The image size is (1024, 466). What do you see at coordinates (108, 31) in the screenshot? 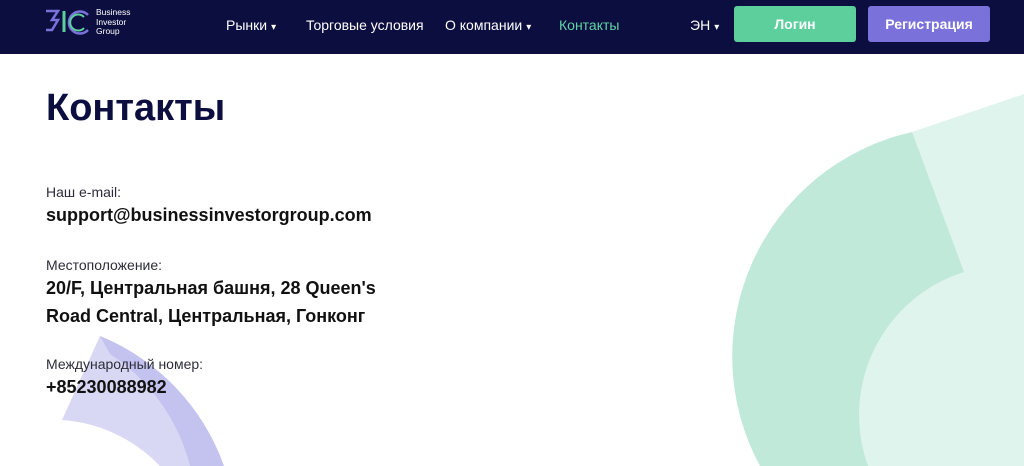
I see `brand-line-3: Group` at bounding box center [108, 31].